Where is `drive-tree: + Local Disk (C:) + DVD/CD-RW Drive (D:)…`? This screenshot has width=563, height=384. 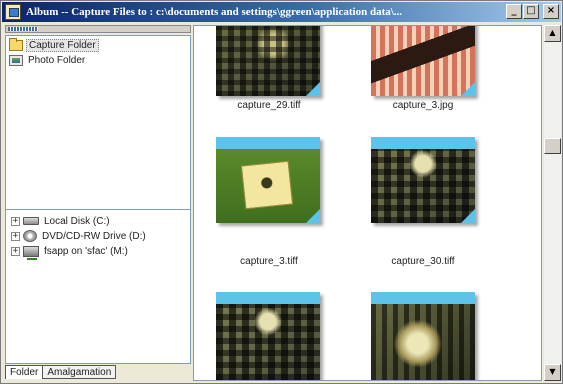 drive-tree: + Local Disk (C:) + DVD/CD-RW Drive (D:)… is located at coordinates (98, 286).